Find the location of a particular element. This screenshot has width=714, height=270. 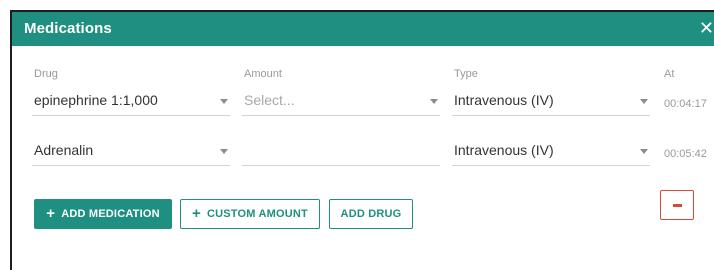

custom-amount-button: + CUSTOM AMOUNT is located at coordinates (250, 214).